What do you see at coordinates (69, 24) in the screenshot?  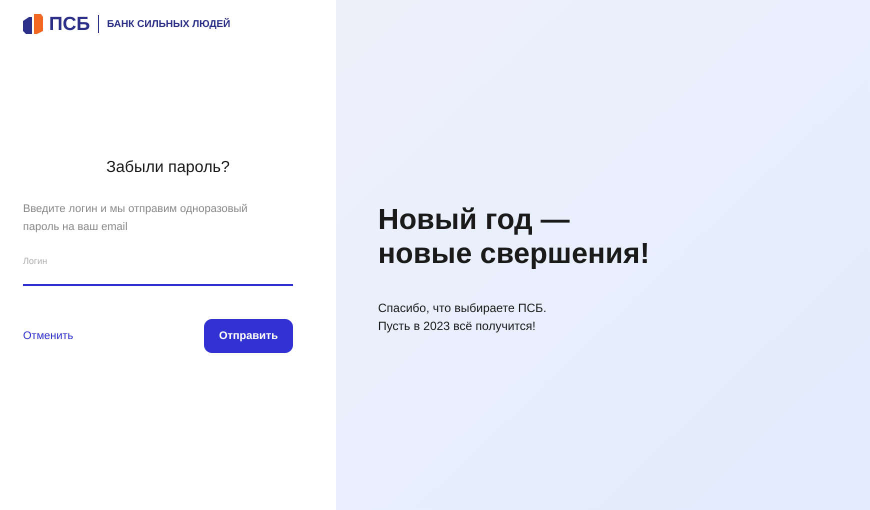 I see `brand-name: ПСБ` at bounding box center [69, 24].